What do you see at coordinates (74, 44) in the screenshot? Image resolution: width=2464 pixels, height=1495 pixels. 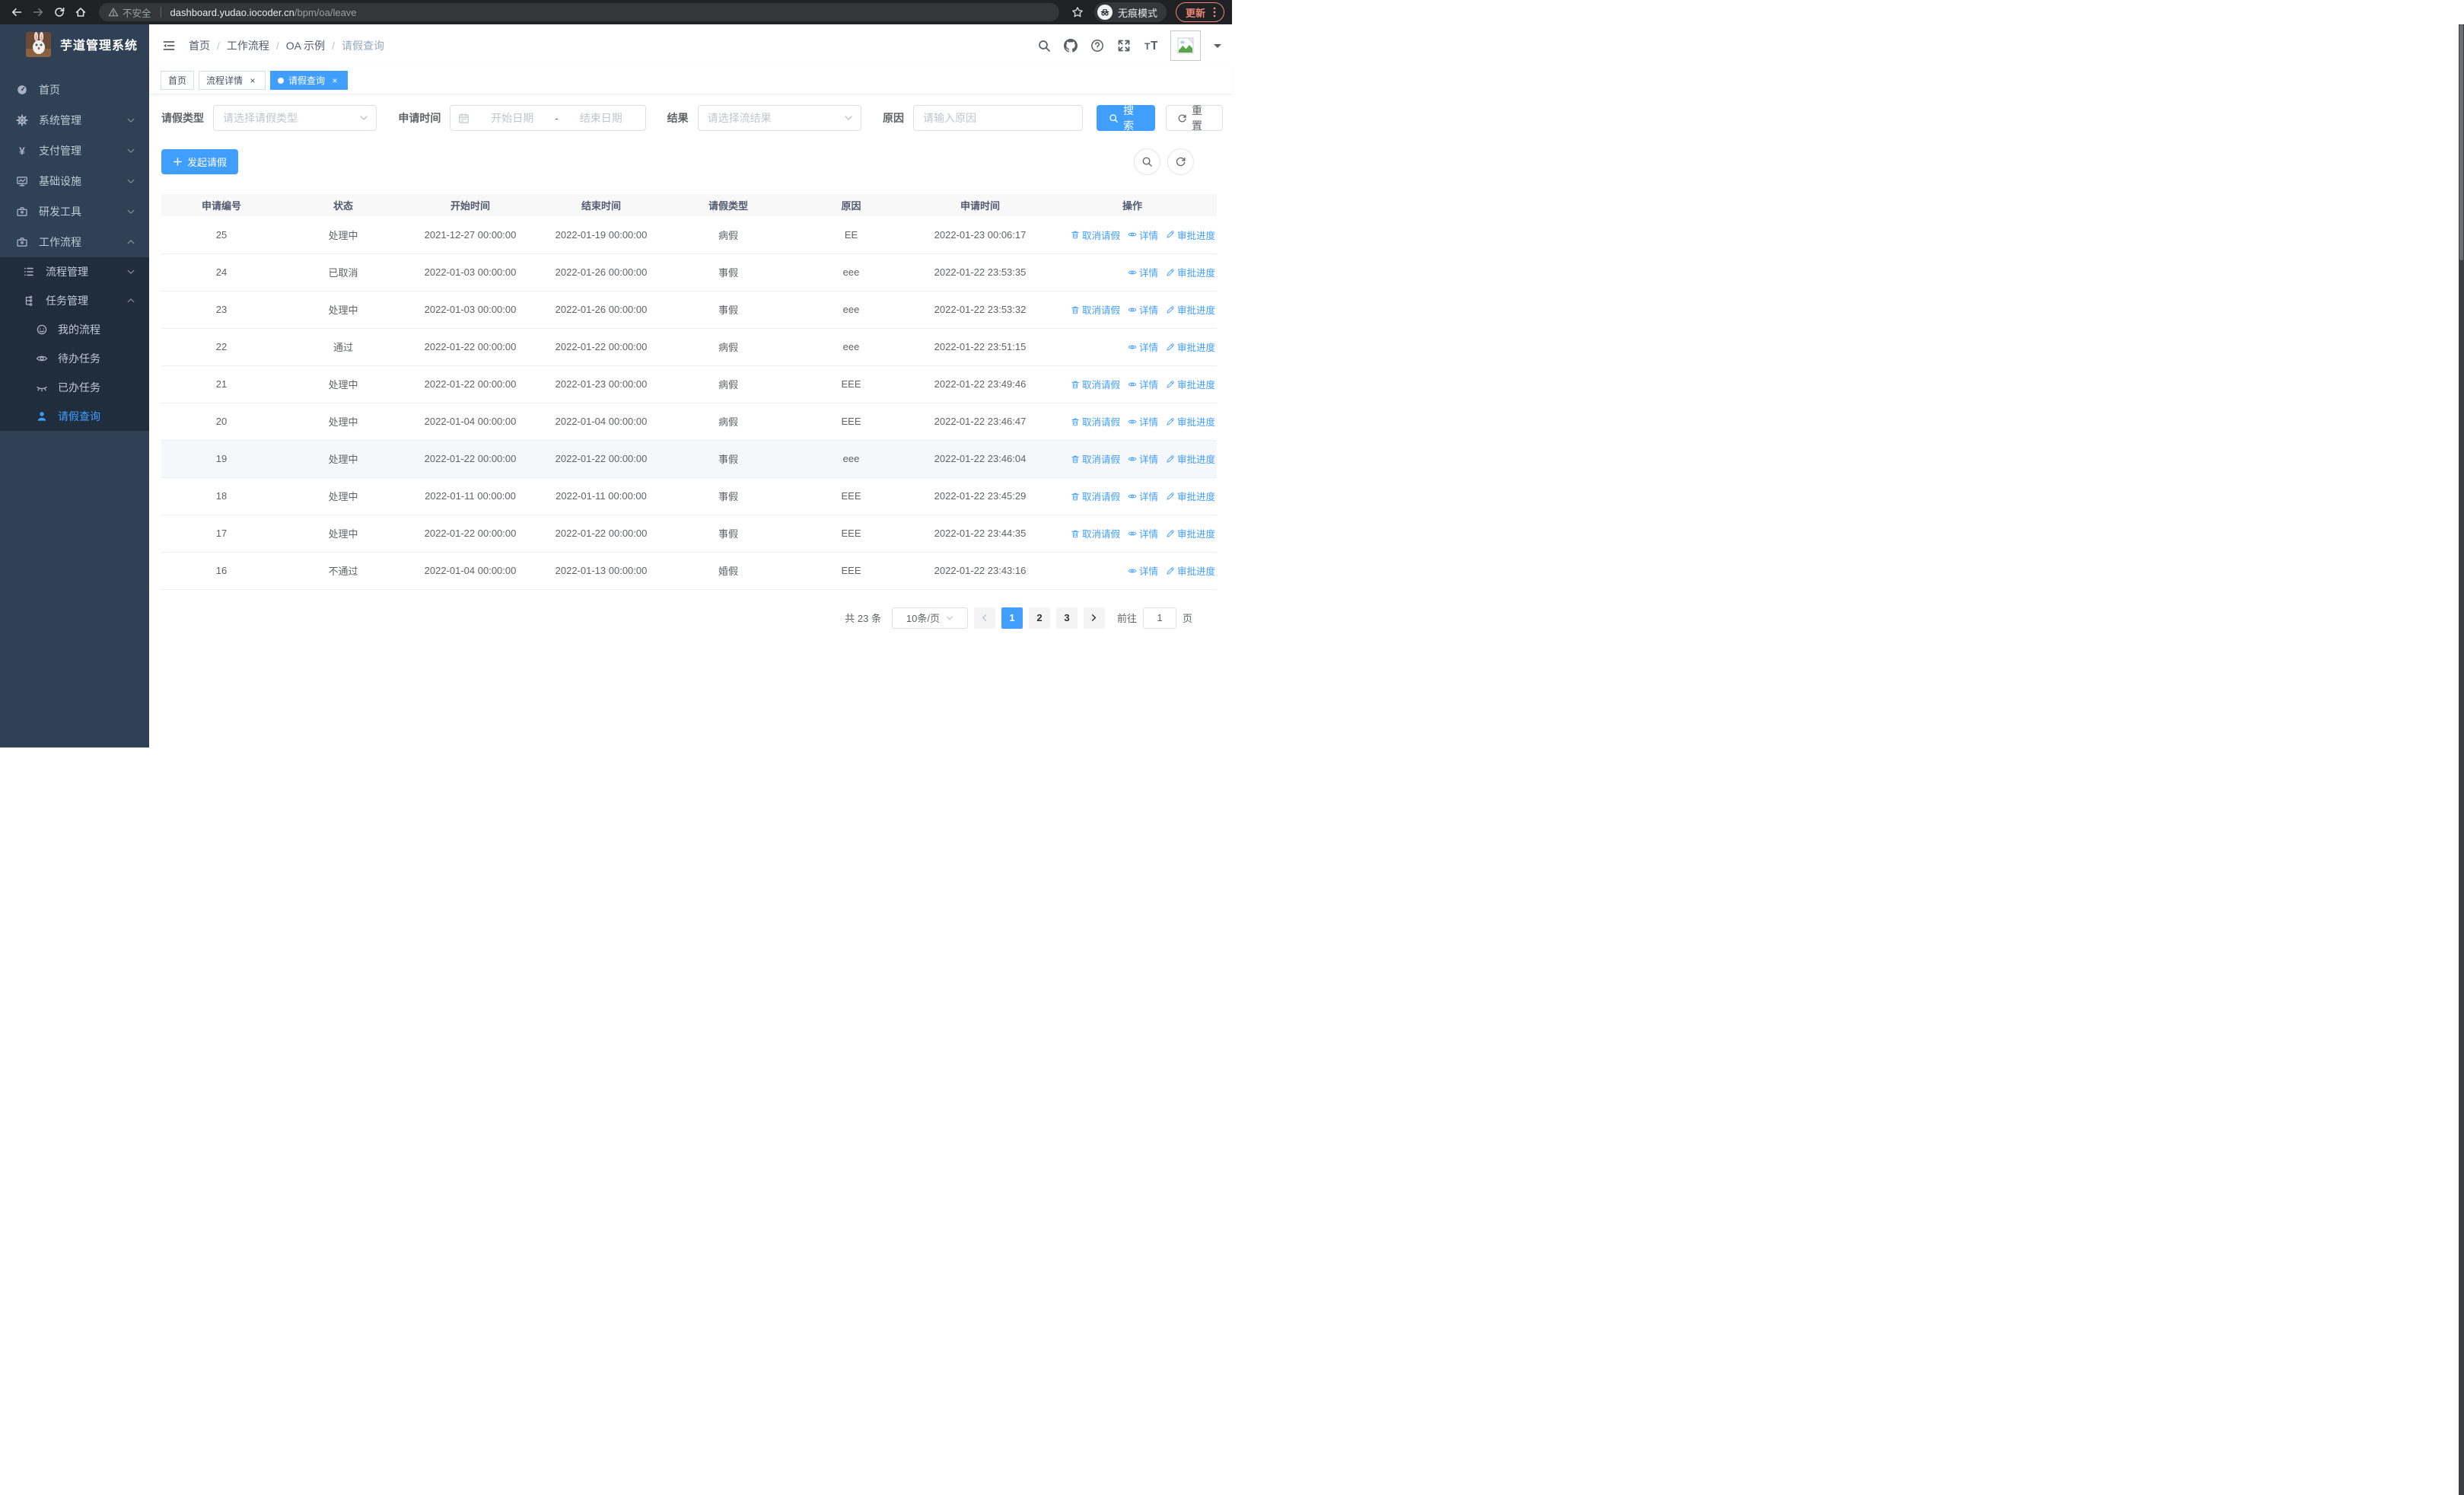 I see `app-logo: 芋道管理系统` at bounding box center [74, 44].